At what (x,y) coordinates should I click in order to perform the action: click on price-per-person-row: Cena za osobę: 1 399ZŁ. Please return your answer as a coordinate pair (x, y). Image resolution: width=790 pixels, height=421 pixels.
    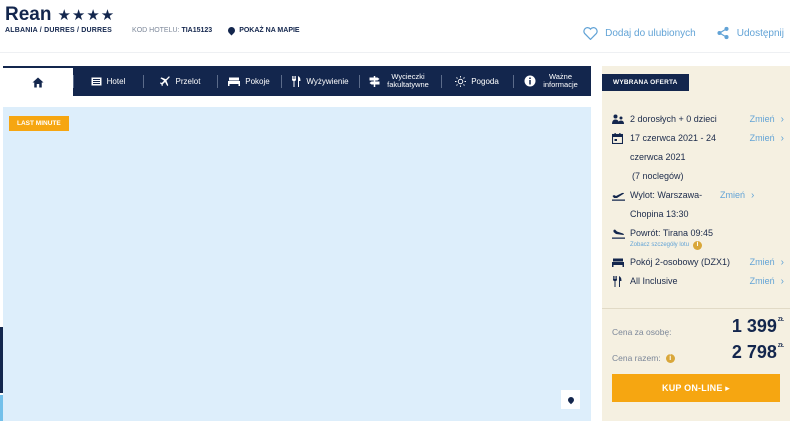
    Looking at the image, I should click on (698, 326).